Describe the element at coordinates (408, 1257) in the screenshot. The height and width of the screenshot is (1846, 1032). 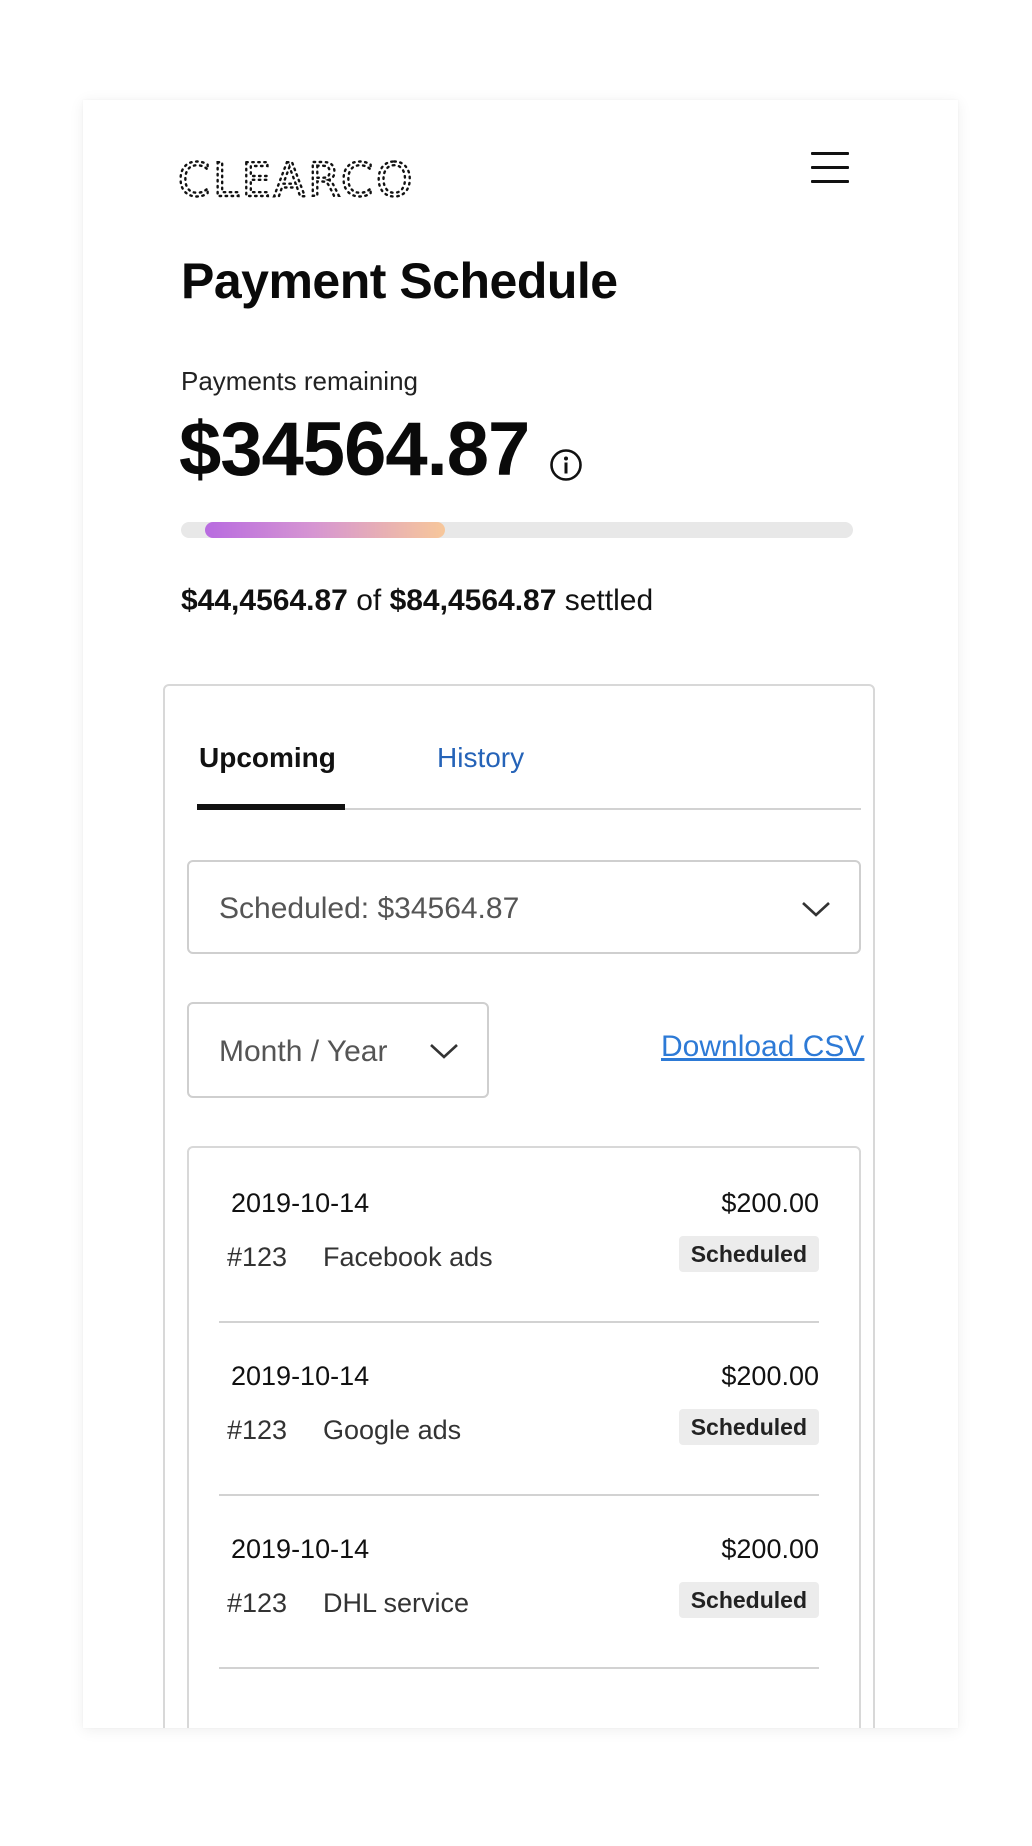
I see `payment-description: Facebook ads` at that location.